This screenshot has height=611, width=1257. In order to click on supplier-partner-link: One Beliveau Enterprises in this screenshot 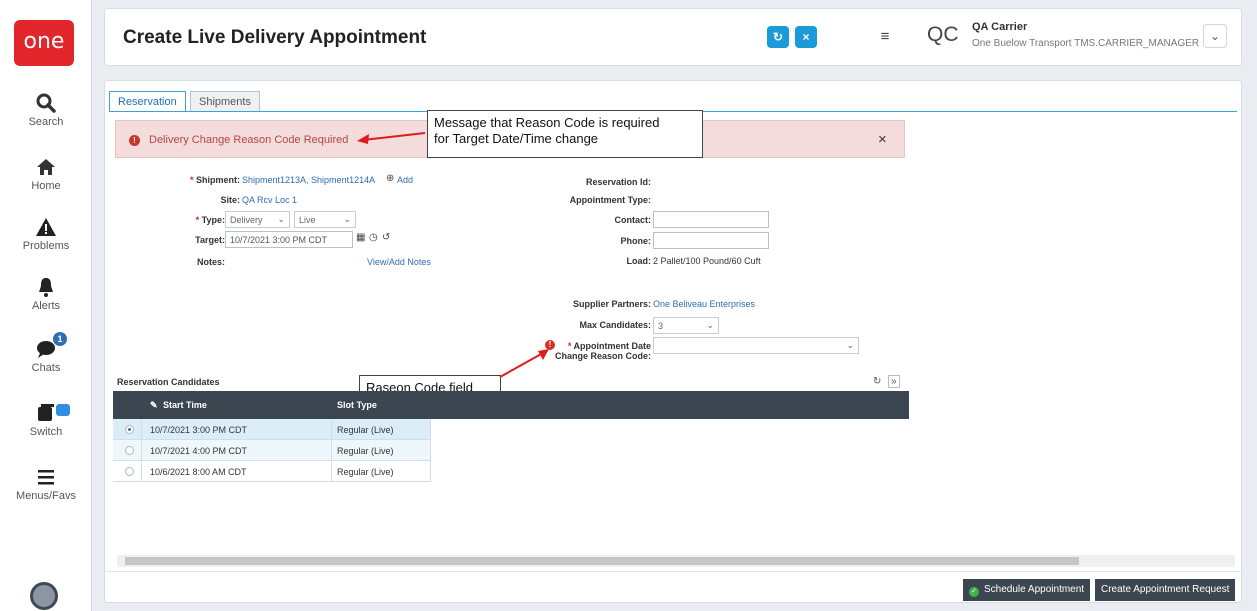, I will do `click(704, 304)`.